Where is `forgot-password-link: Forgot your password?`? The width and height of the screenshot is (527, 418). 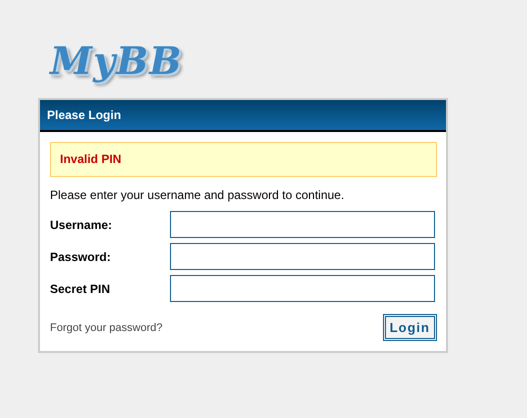
forgot-password-link: Forgot your password? is located at coordinates (106, 328).